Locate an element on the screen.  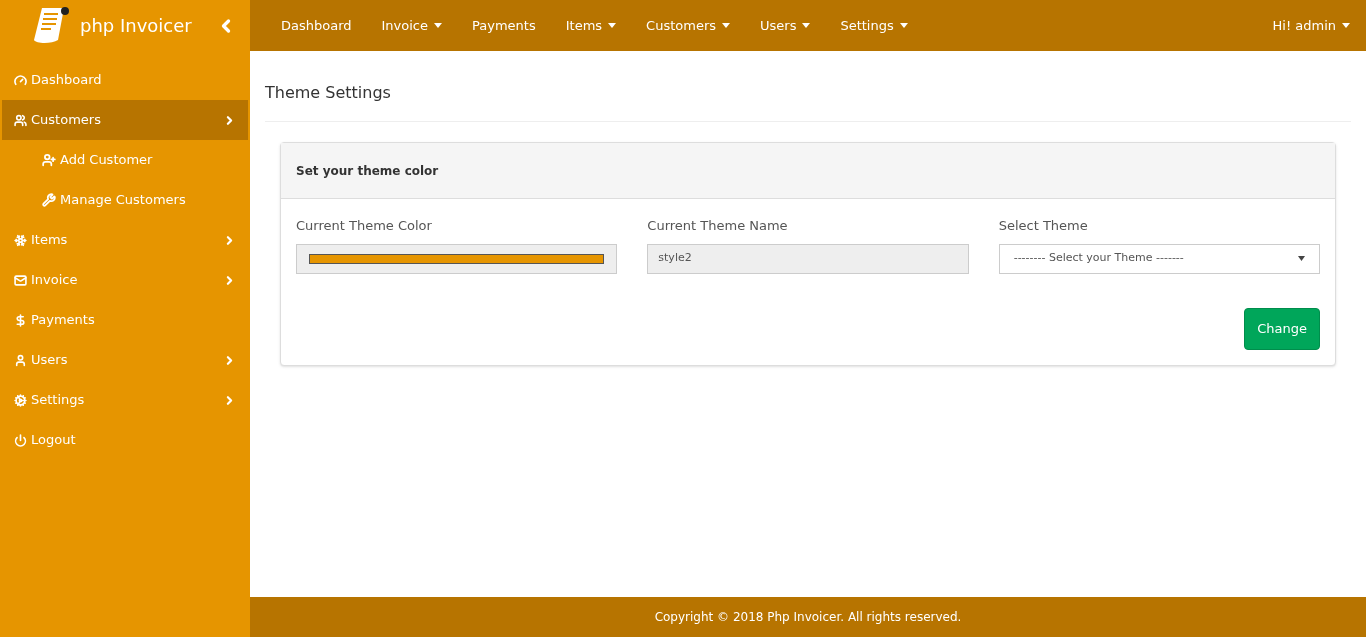
sidebar-item: Logout is located at coordinates (125, 440).